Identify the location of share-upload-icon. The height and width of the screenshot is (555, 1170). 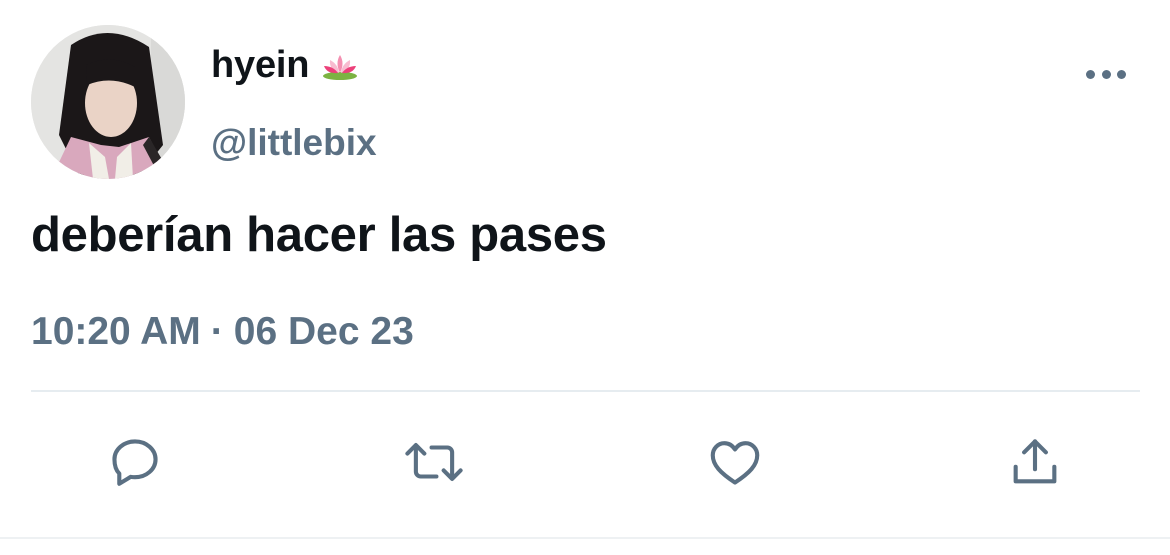
(1035, 461).